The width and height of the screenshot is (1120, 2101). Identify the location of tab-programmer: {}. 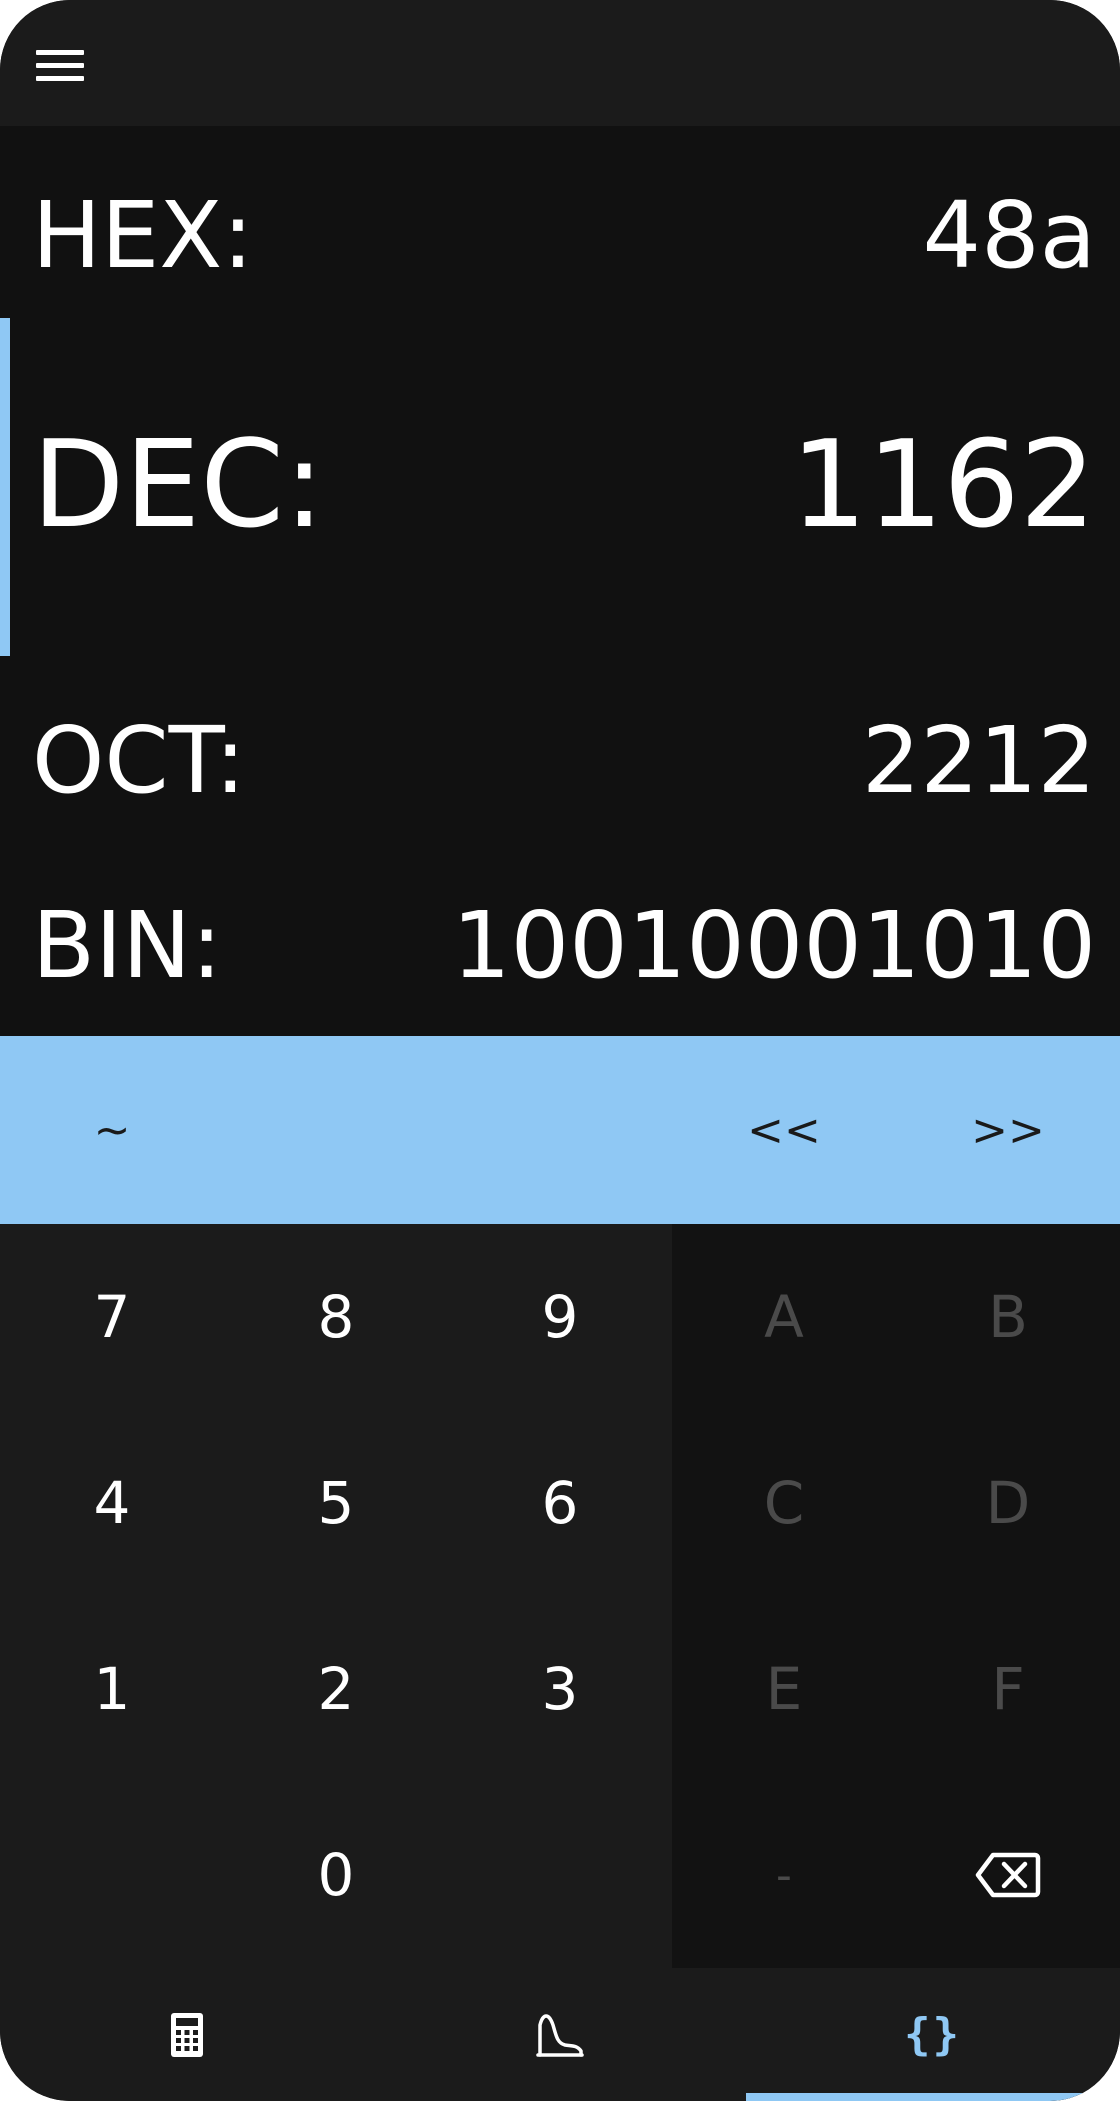
(932, 2034).